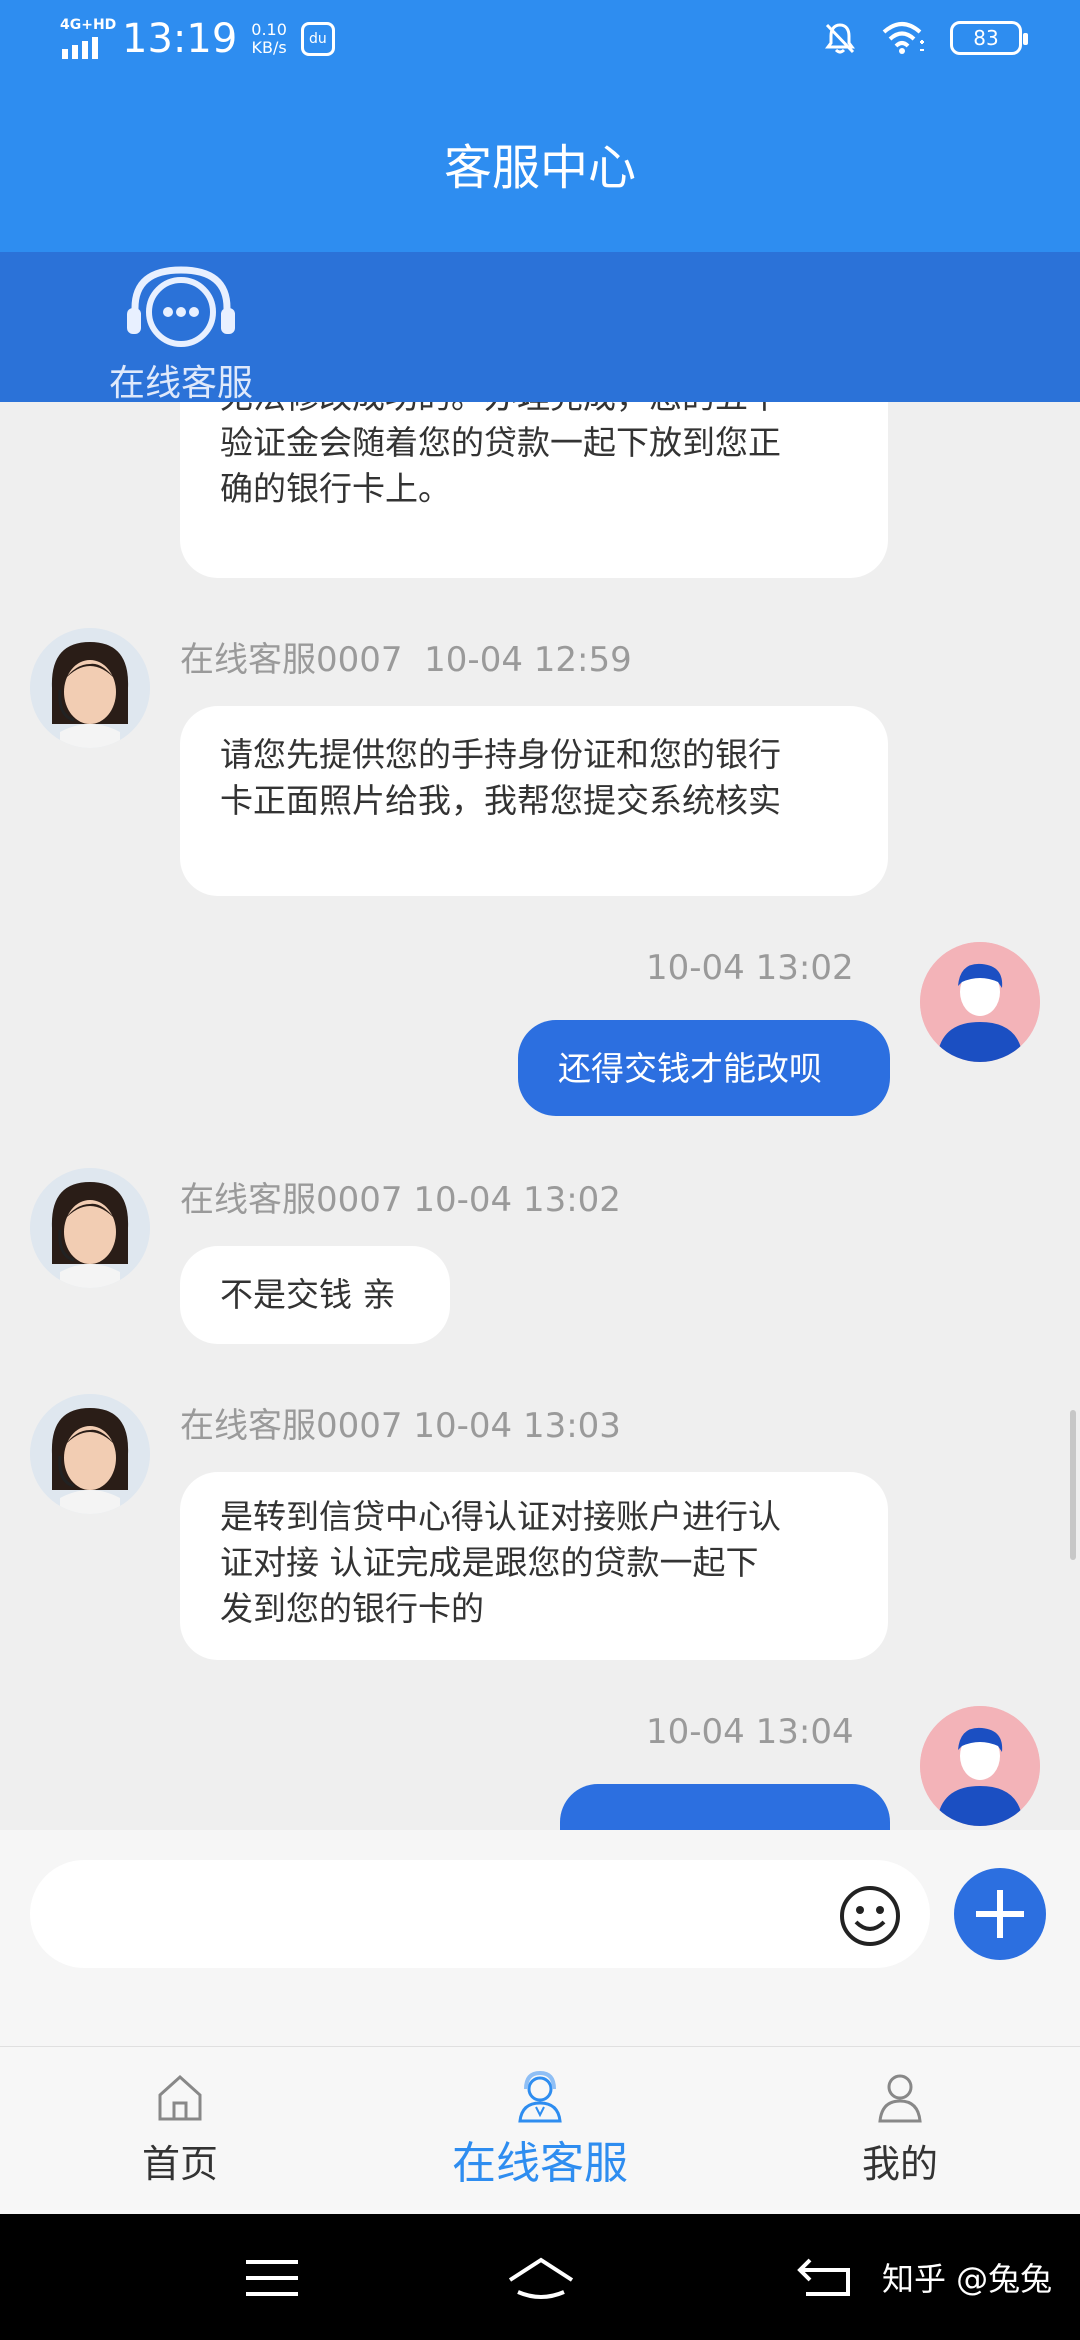 The width and height of the screenshot is (1080, 2340). I want to click on nav-item-online-service: 在线客服, so click(540, 2130).